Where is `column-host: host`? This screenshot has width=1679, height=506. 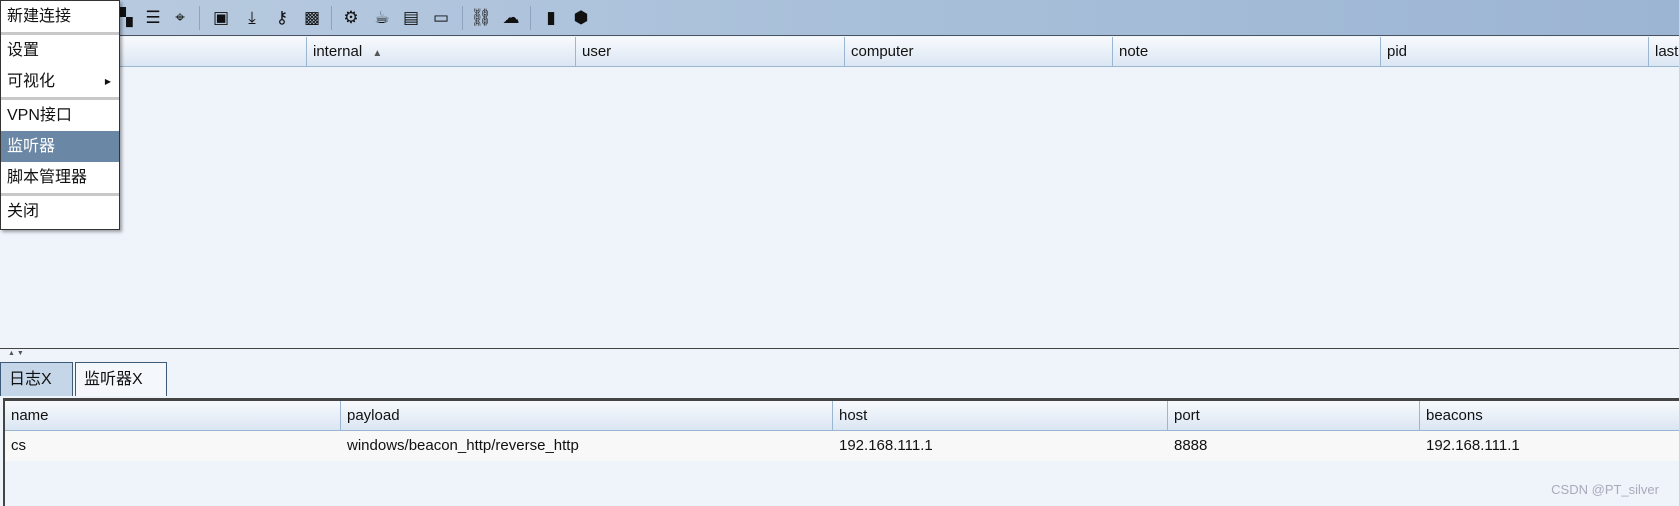
column-host: host is located at coordinates (999, 416).